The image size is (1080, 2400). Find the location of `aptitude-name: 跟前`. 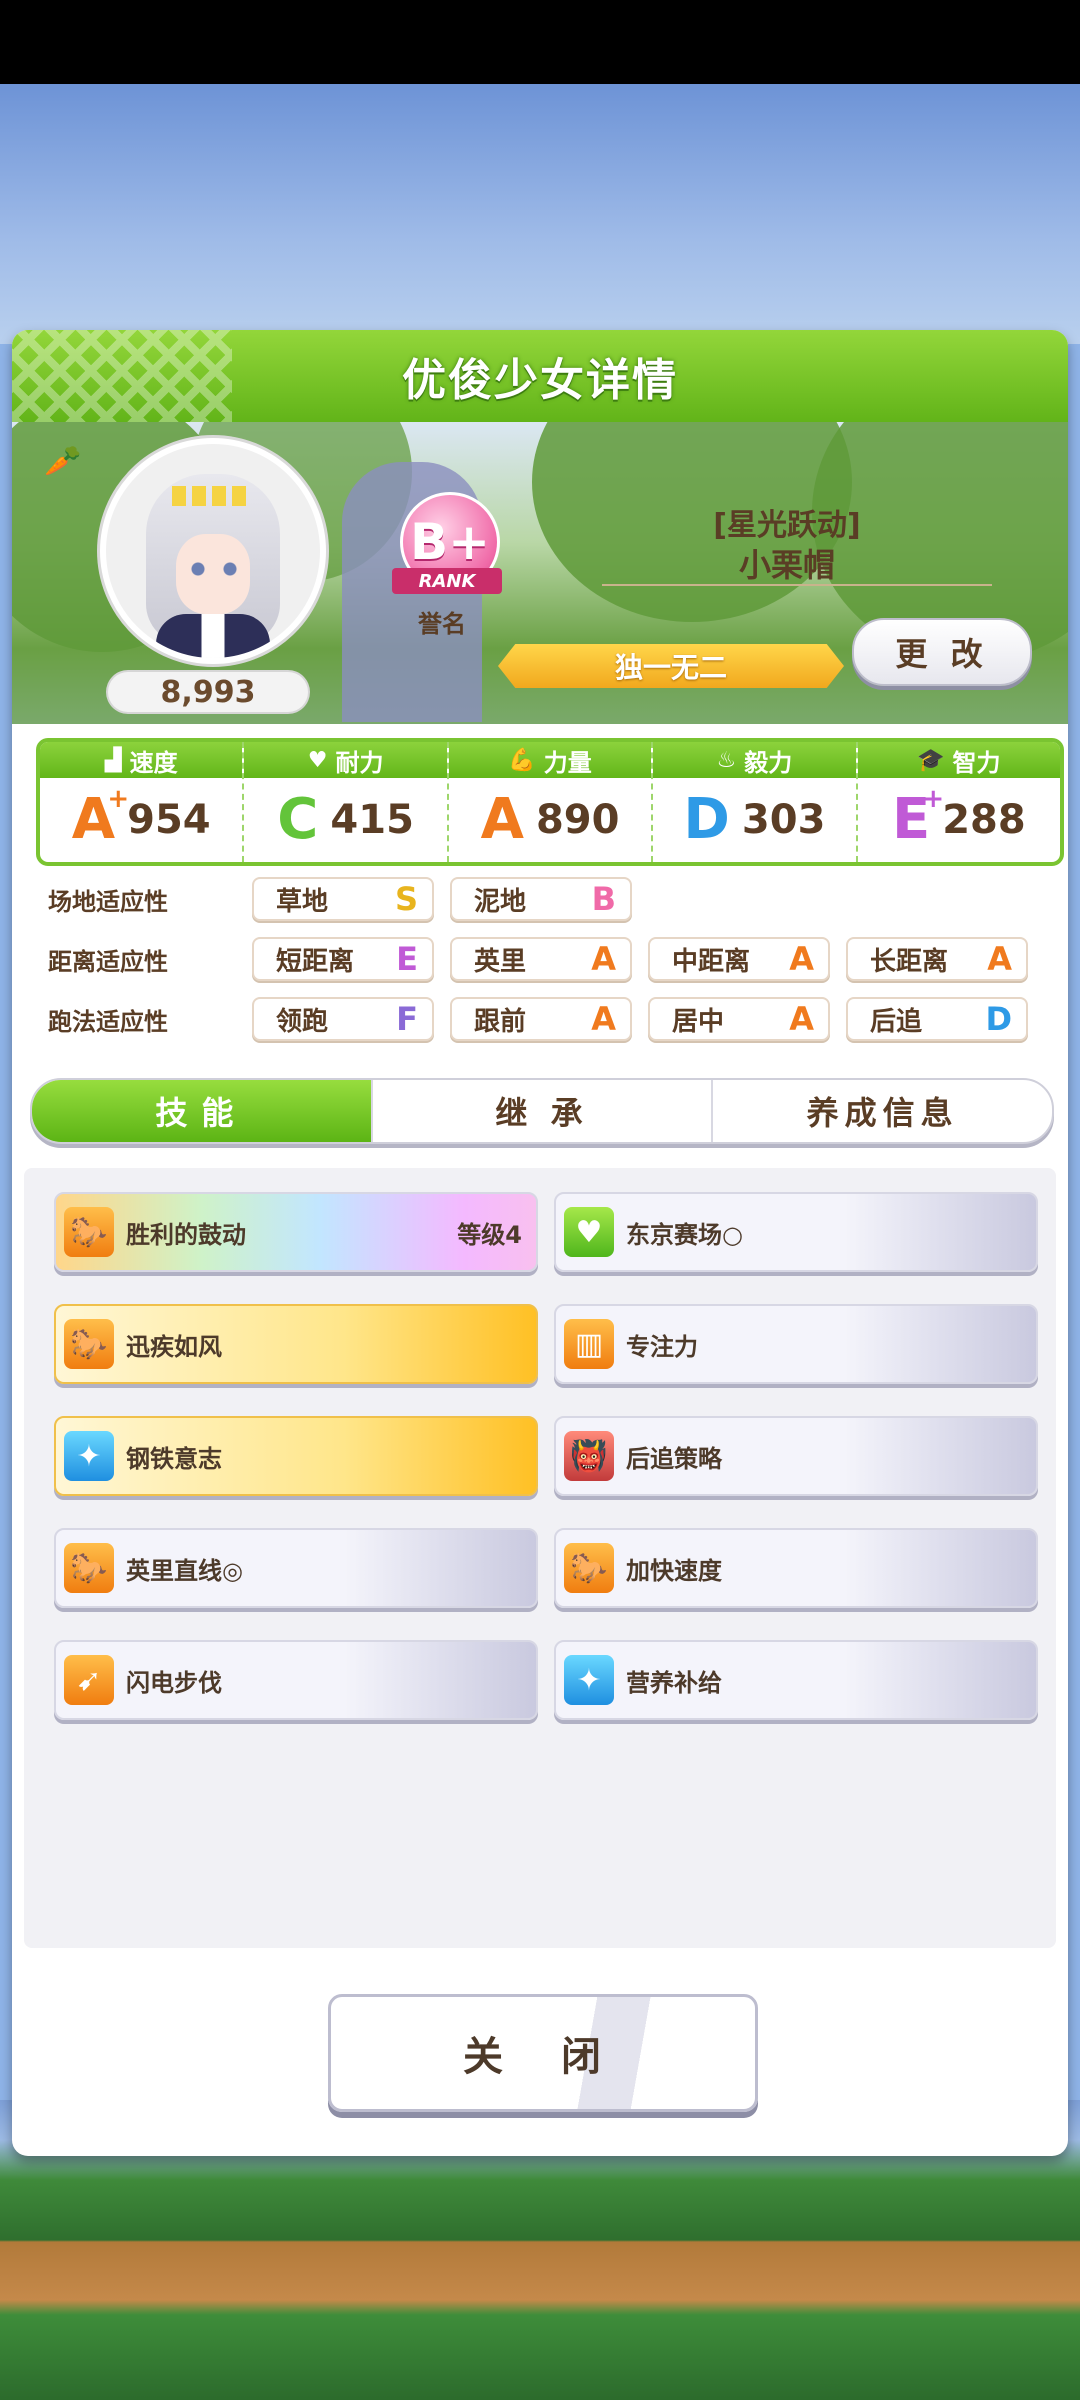

aptitude-name: 跟前 is located at coordinates (500, 1021).